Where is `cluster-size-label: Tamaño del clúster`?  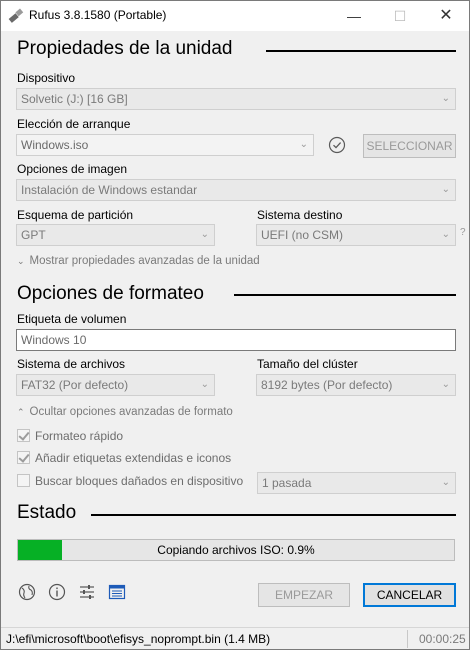 cluster-size-label: Tamaño del clúster is located at coordinates (307, 364).